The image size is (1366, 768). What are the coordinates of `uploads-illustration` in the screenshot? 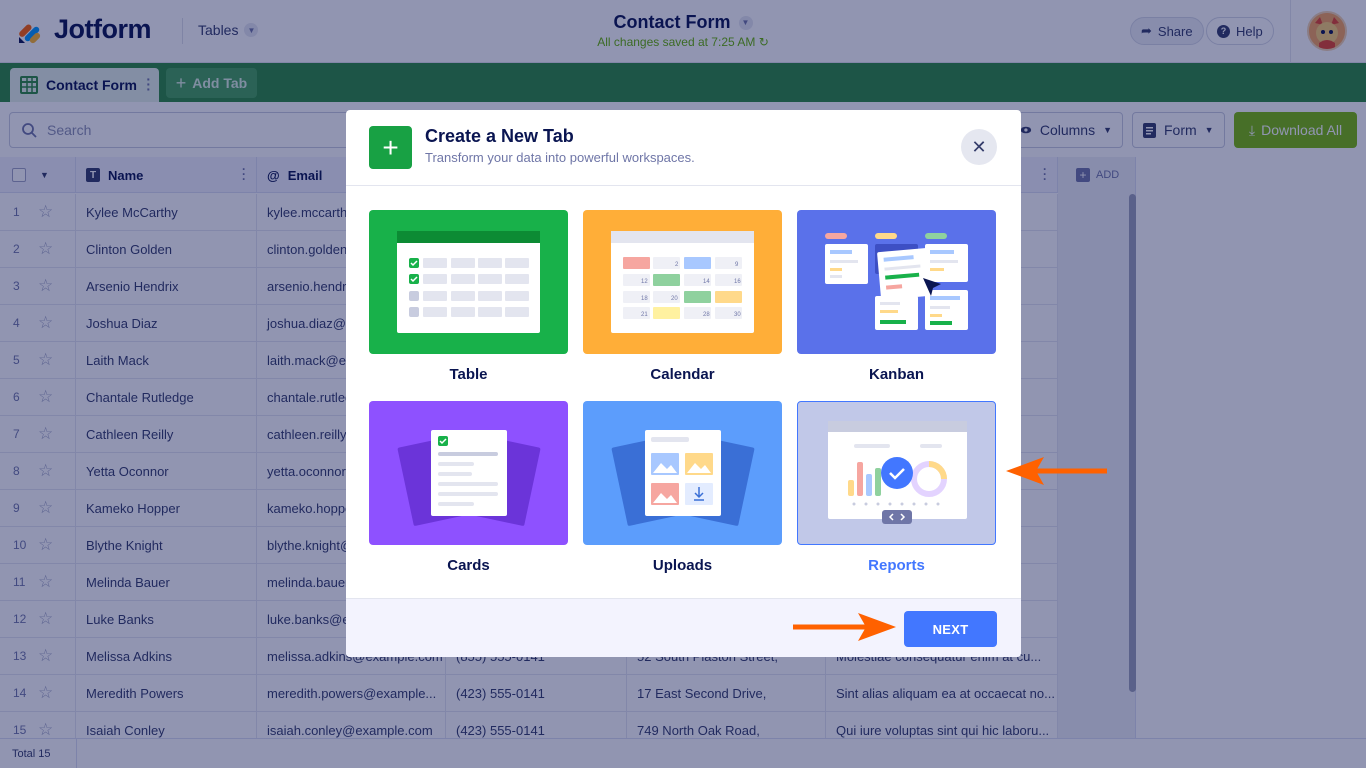 It's located at (682, 473).